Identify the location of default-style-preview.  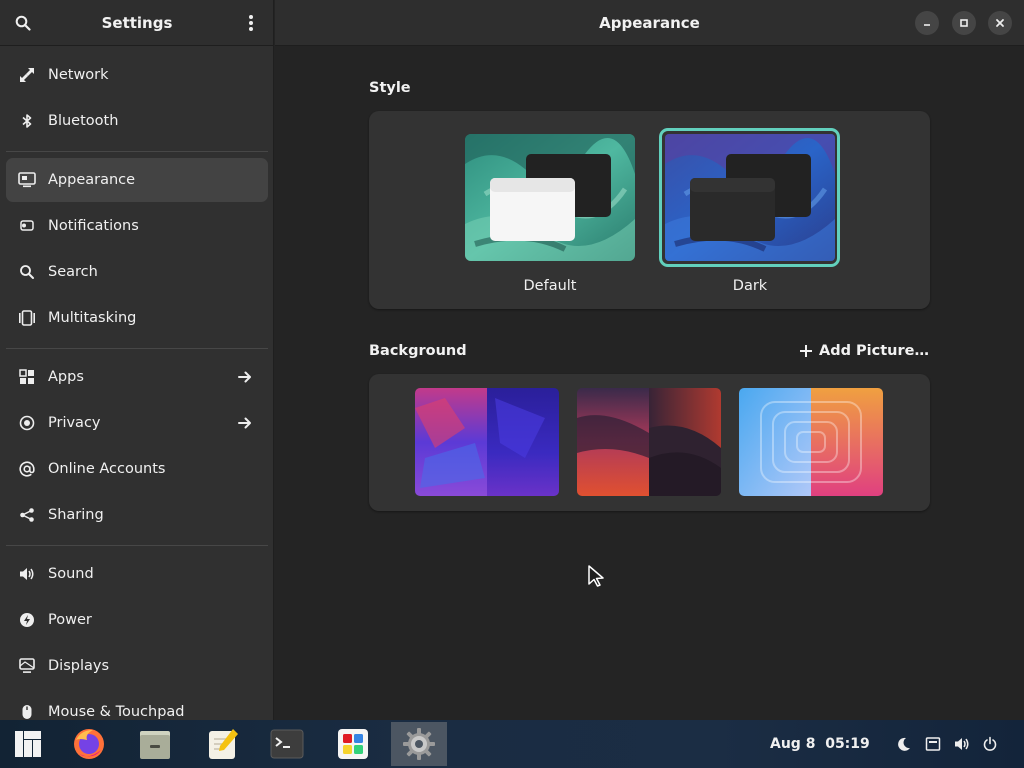
(550, 197).